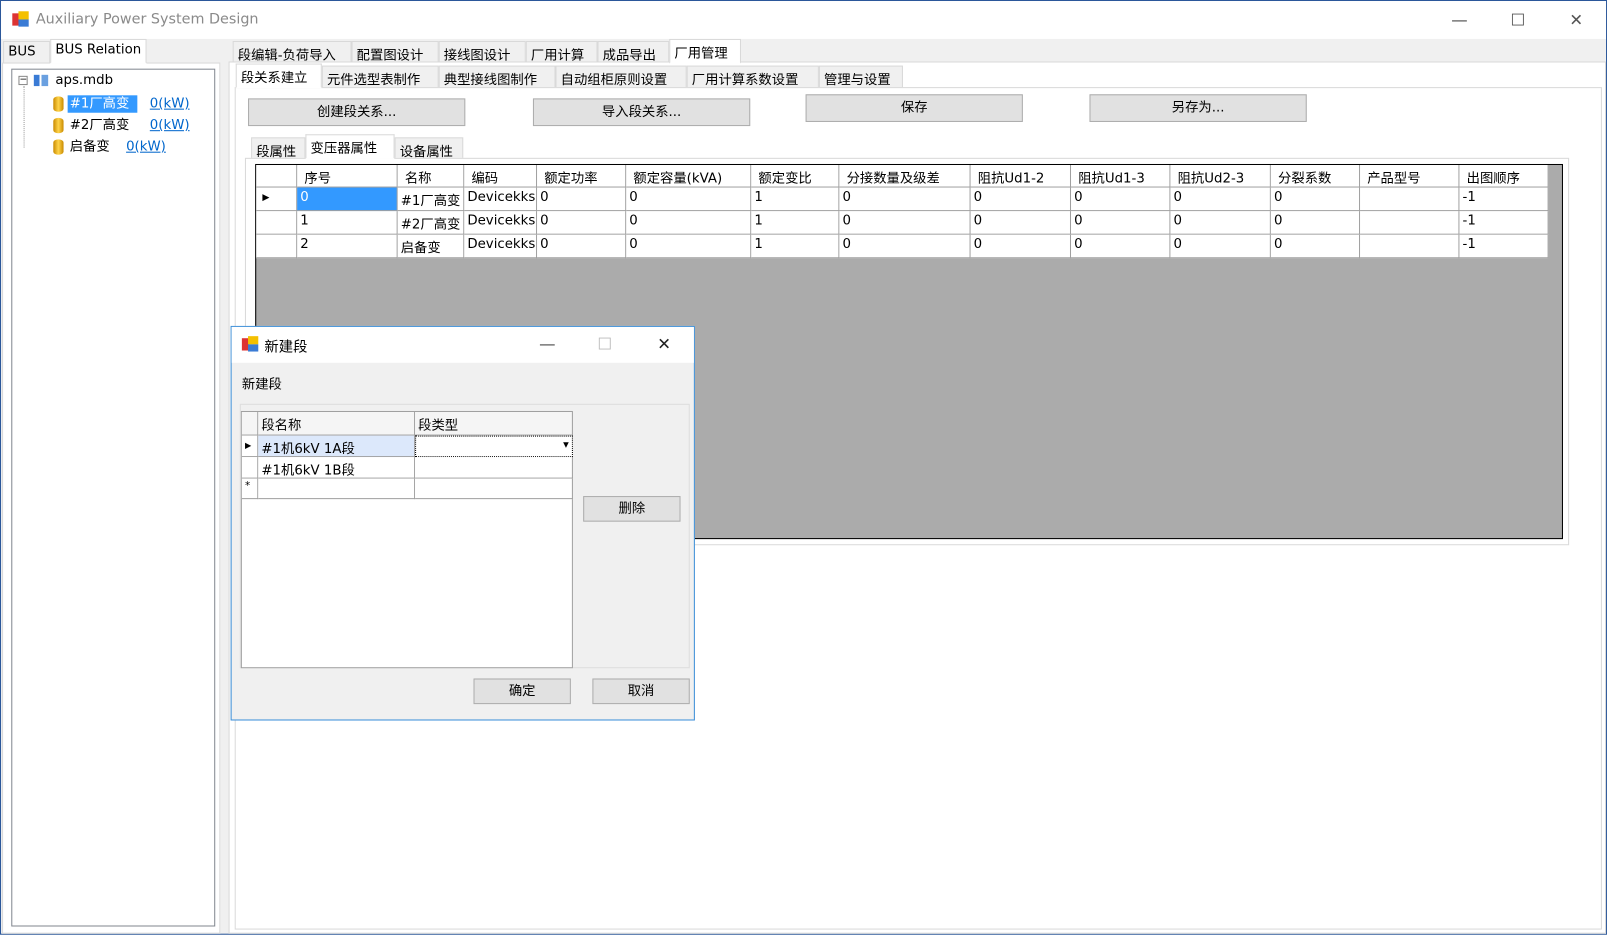  What do you see at coordinates (914, 108) in the screenshot?
I see `save-button: 保存` at bounding box center [914, 108].